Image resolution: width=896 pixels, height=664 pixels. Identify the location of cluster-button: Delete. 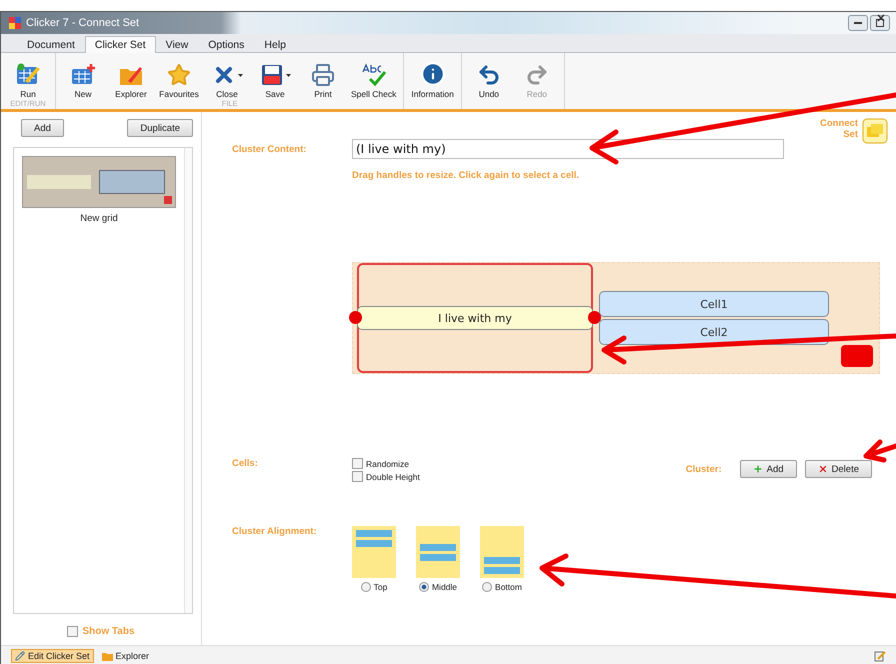
(838, 469).